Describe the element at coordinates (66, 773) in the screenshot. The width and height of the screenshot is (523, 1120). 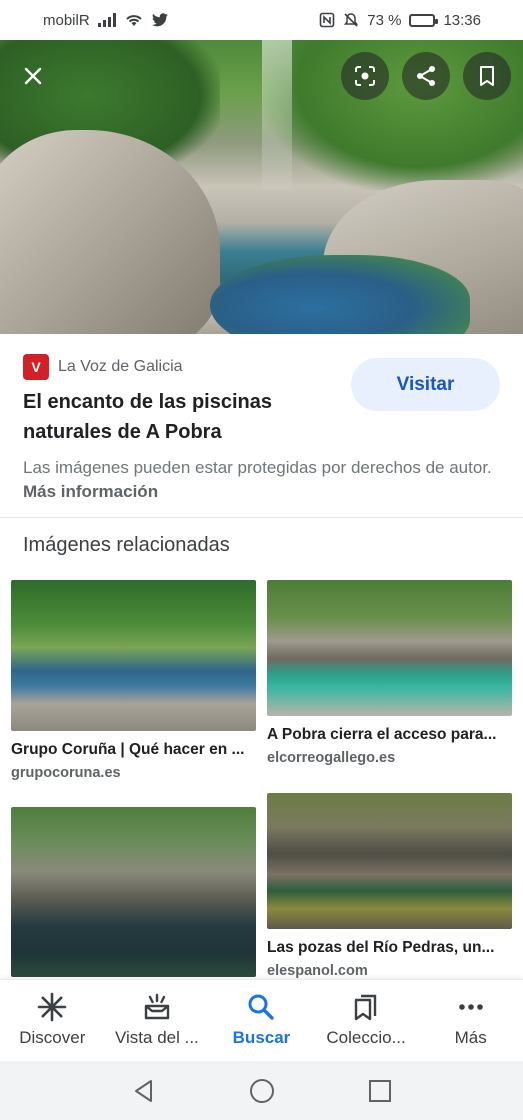
I see `related-domain: grupocoruna.es` at that location.